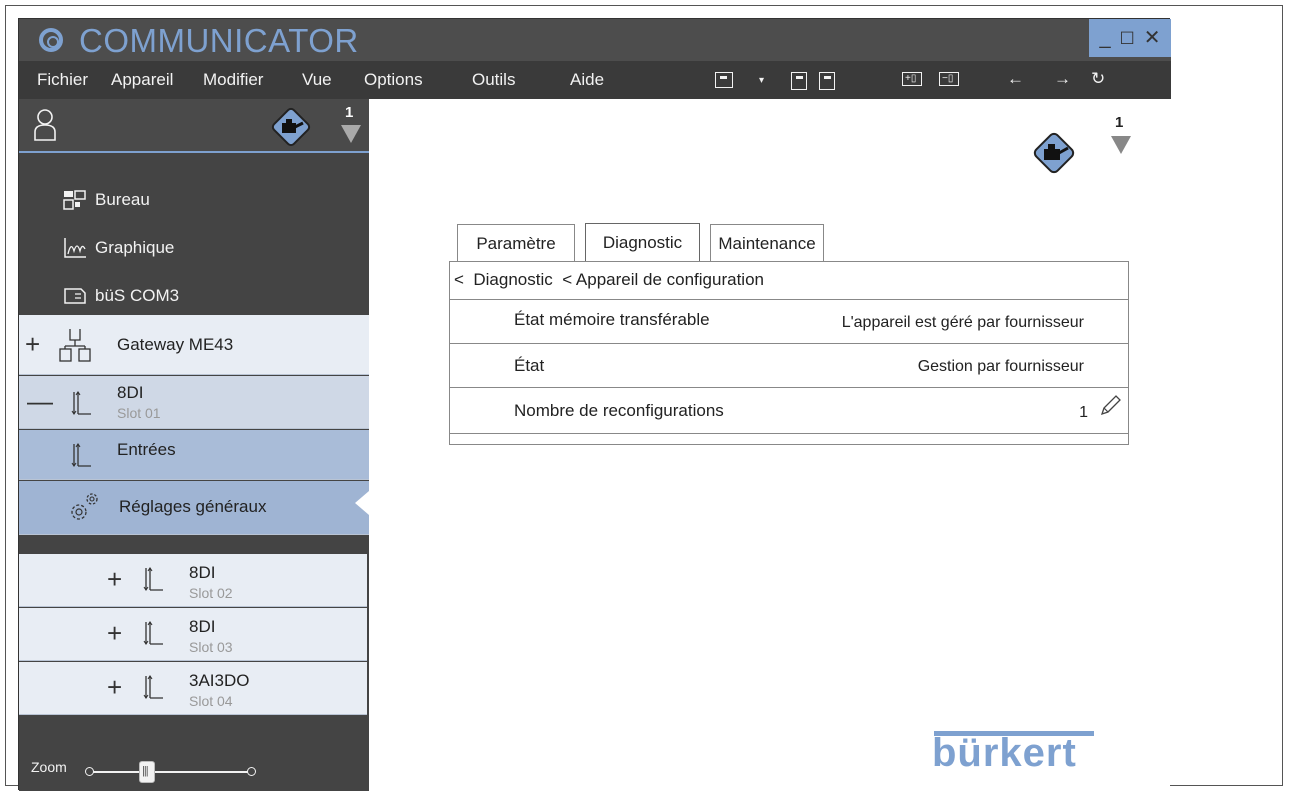  Describe the element at coordinates (362, 503) in the screenshot. I see `selection-pointer-icon` at that location.